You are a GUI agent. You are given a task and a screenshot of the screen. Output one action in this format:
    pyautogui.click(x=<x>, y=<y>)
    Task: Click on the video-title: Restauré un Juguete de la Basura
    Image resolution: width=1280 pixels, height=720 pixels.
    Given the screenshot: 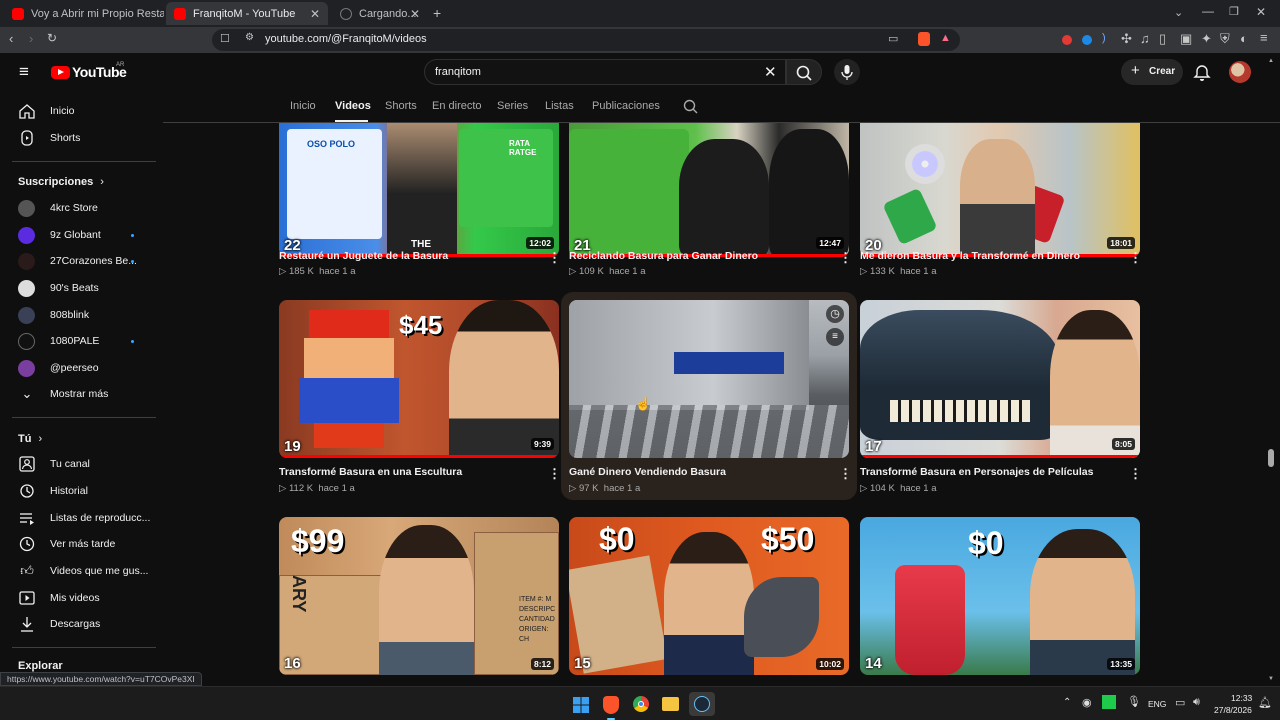 What is the action you would take?
    pyautogui.click(x=409, y=256)
    